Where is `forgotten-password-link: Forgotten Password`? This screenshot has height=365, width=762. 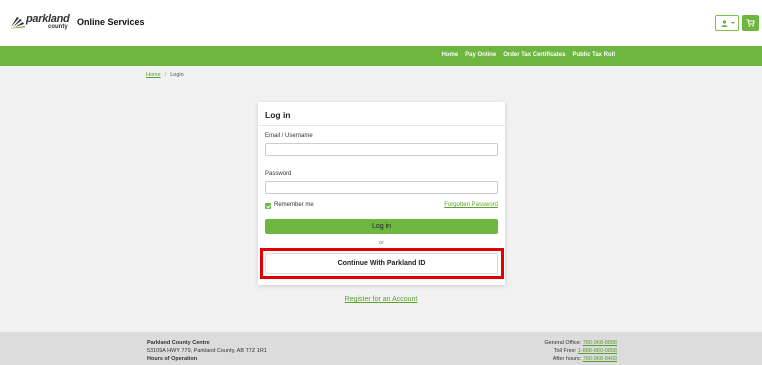
forgotten-password-link: Forgotten Password is located at coordinates (471, 205).